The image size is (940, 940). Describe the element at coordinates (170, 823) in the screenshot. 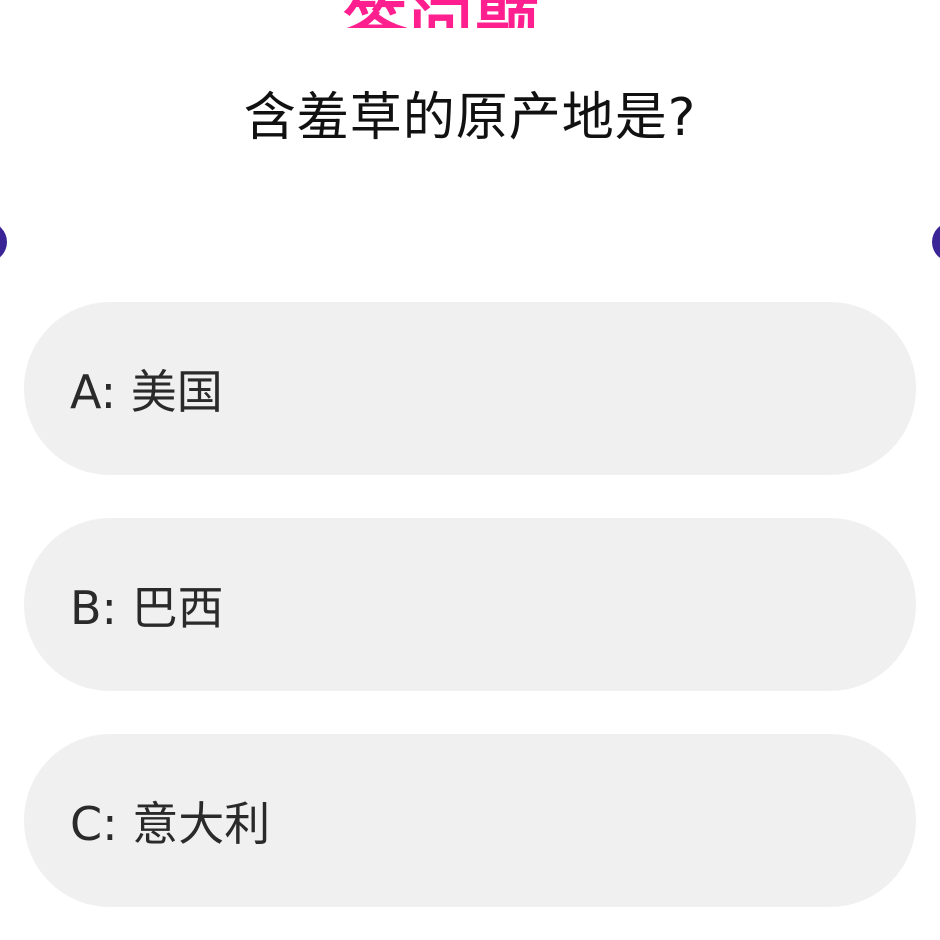

I see `answer-option-c-label: C: 意大利` at that location.